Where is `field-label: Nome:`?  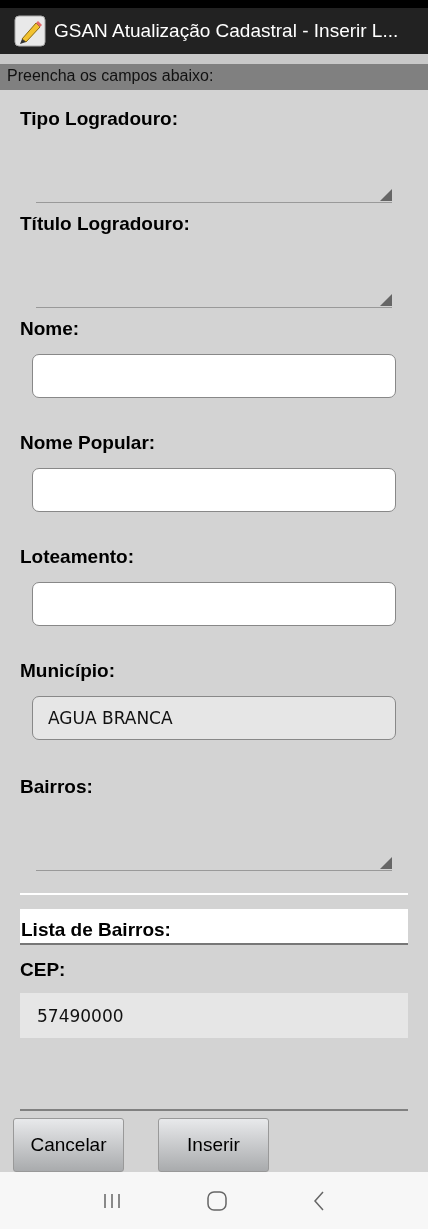 field-label: Nome: is located at coordinates (50, 329).